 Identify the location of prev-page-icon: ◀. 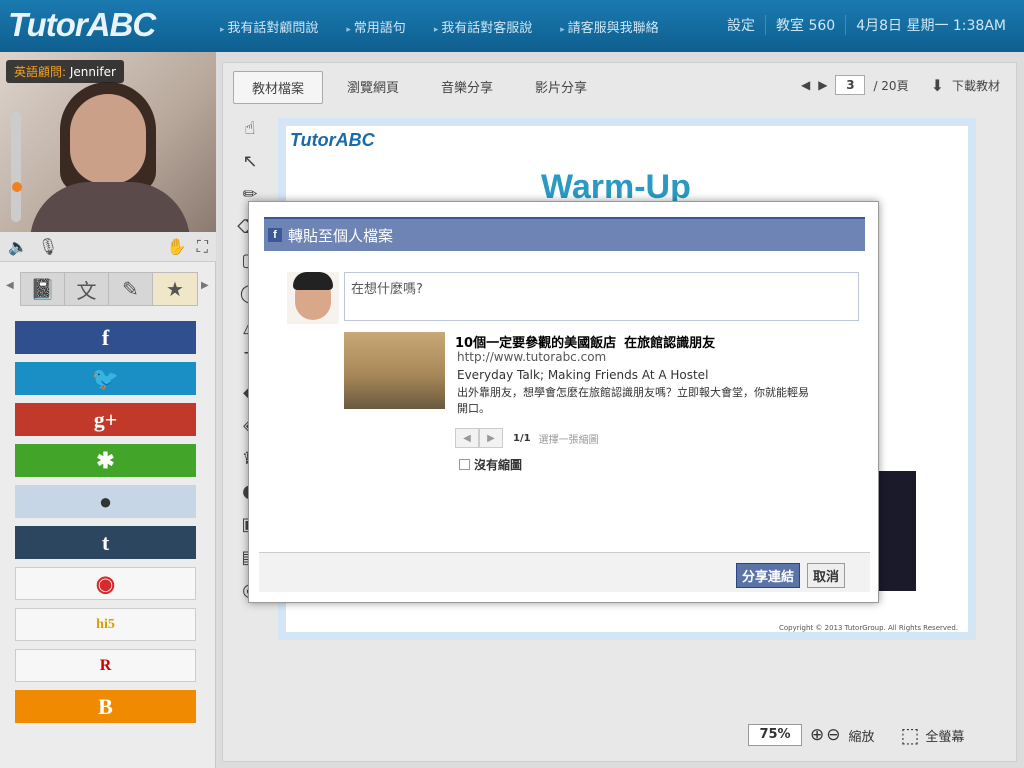
(805, 85).